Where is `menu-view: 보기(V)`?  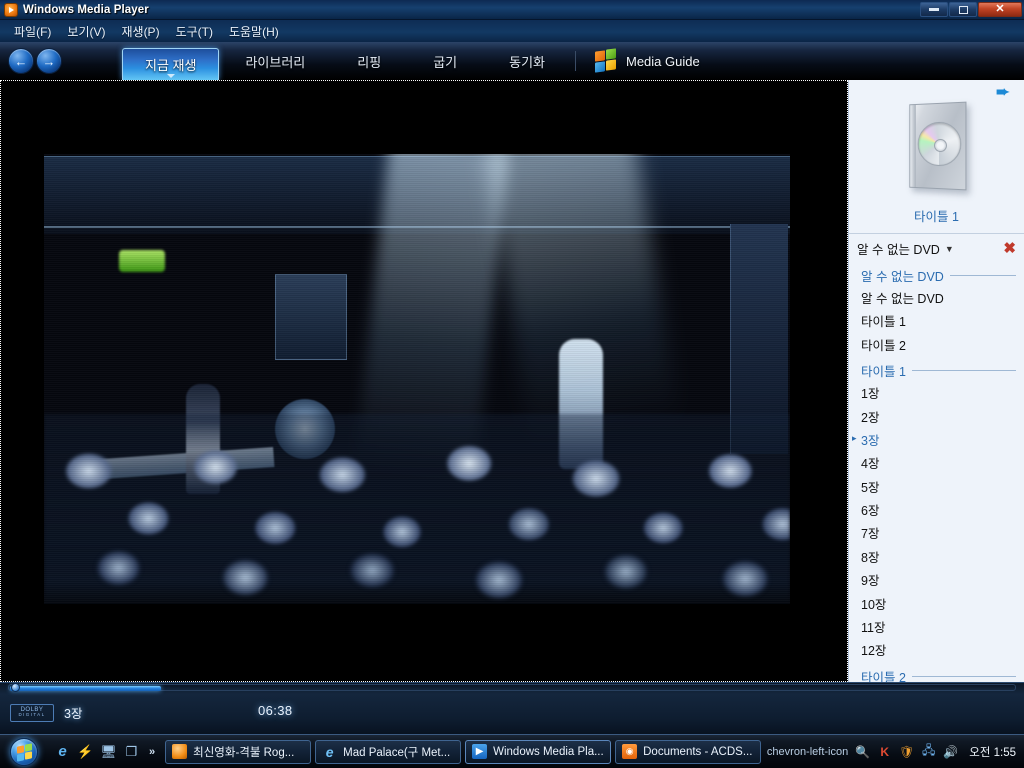
menu-view: 보기(V) is located at coordinates (86, 31).